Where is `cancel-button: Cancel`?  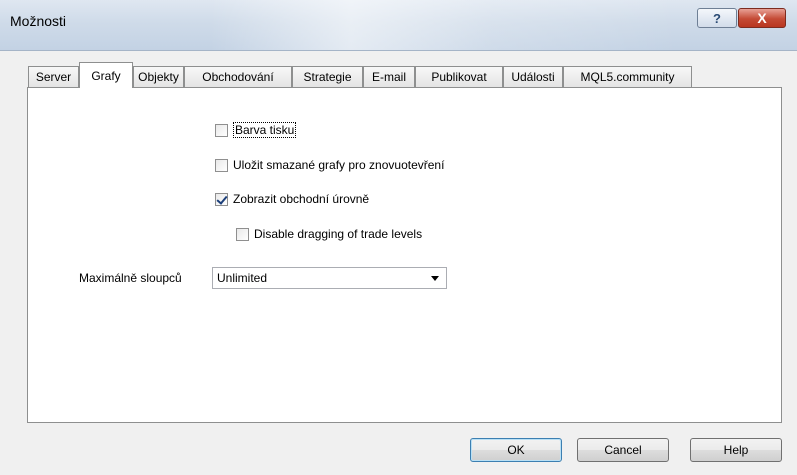 cancel-button: Cancel is located at coordinates (623, 450).